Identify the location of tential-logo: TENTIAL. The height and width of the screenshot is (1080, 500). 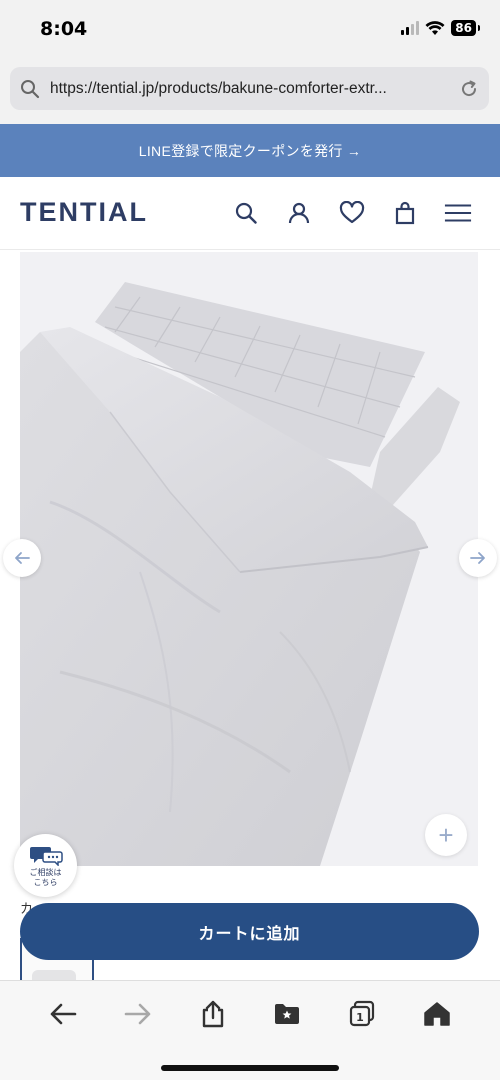
(84, 212).